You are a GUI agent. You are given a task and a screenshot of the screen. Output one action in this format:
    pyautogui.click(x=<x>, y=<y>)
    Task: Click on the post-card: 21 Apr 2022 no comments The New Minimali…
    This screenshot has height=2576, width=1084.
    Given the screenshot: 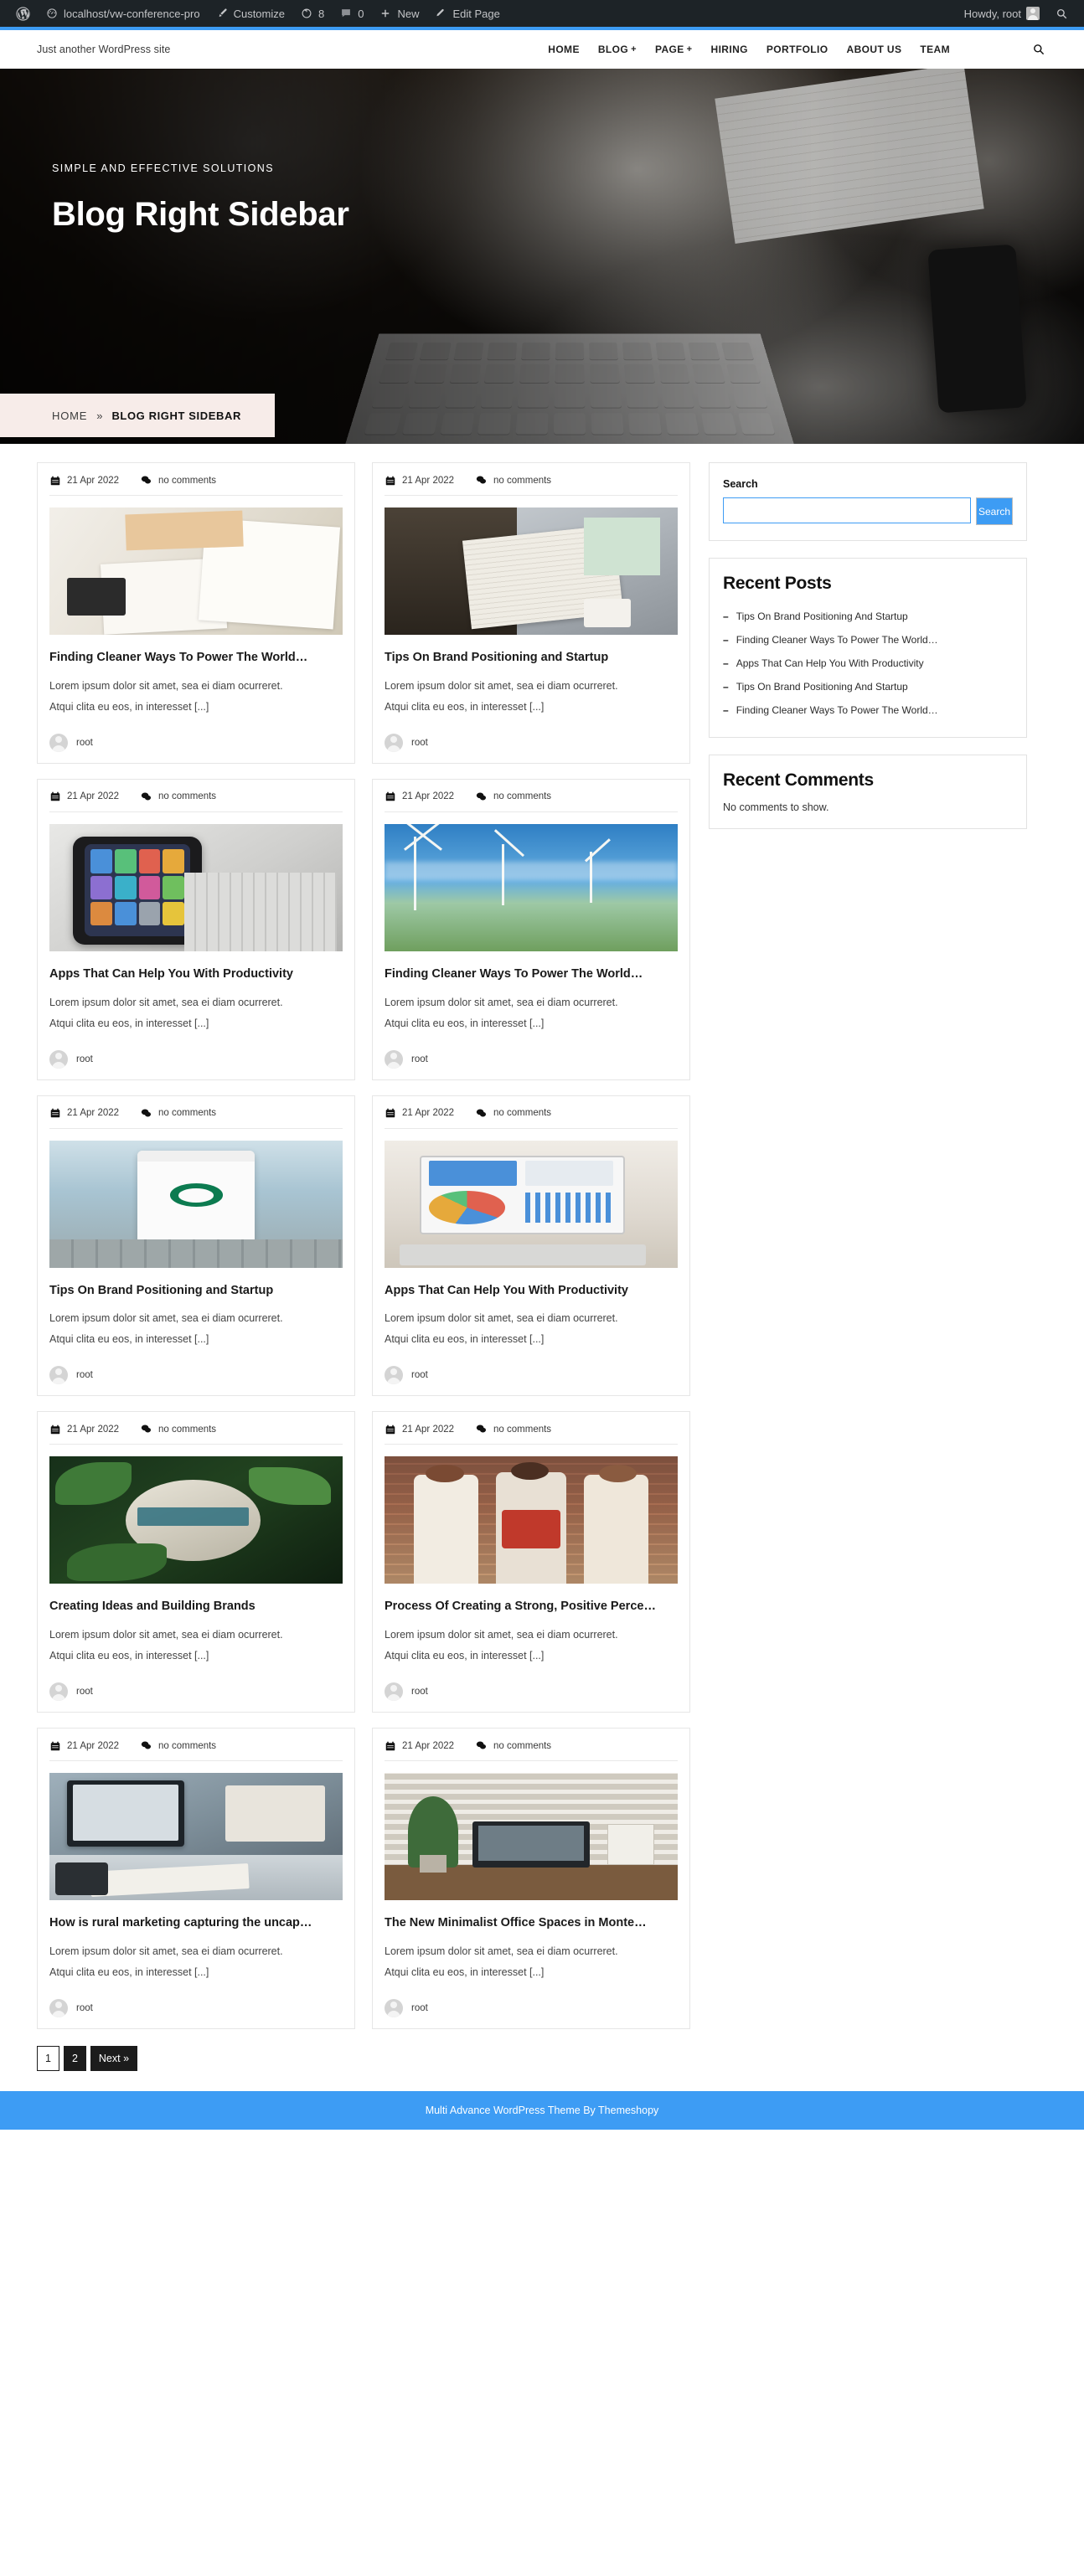 What is the action you would take?
    pyautogui.click(x=531, y=1879)
    